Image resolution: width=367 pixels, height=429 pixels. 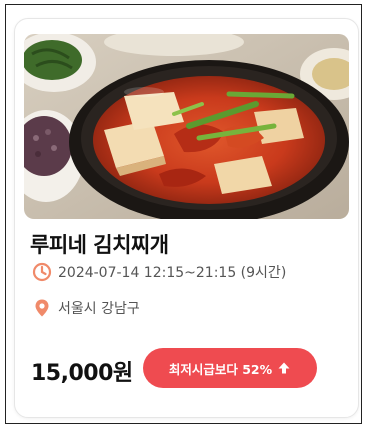 I want to click on listing-title: 루피네 김치찌개, so click(x=99, y=245).